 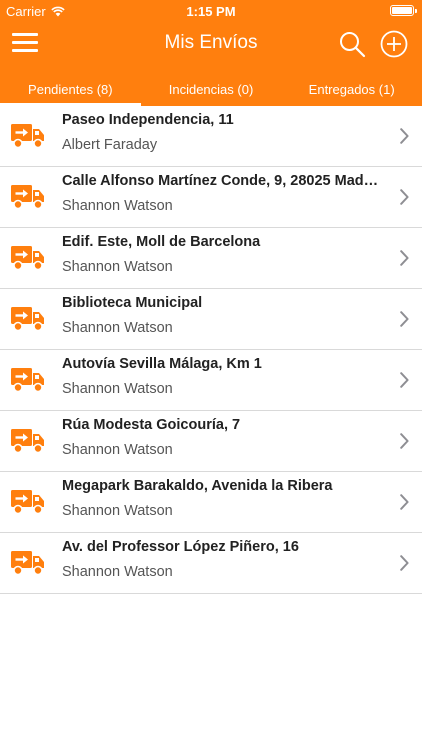 I want to click on shipment-row: Rúa Modesta Goicouría, 7 Shannon Watson, so click(x=211, y=441).